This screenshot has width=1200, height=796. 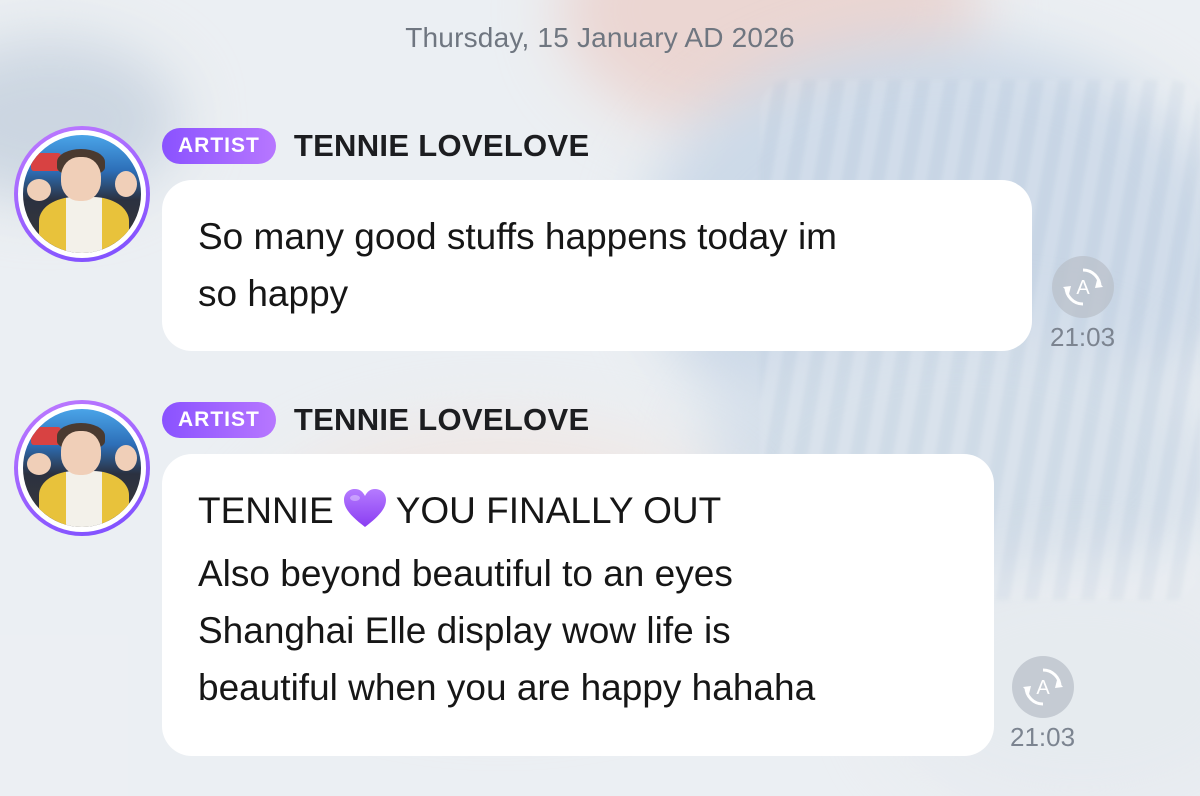 I want to click on message-text-line: Shanghai Elle display wow life is, so click(x=464, y=630).